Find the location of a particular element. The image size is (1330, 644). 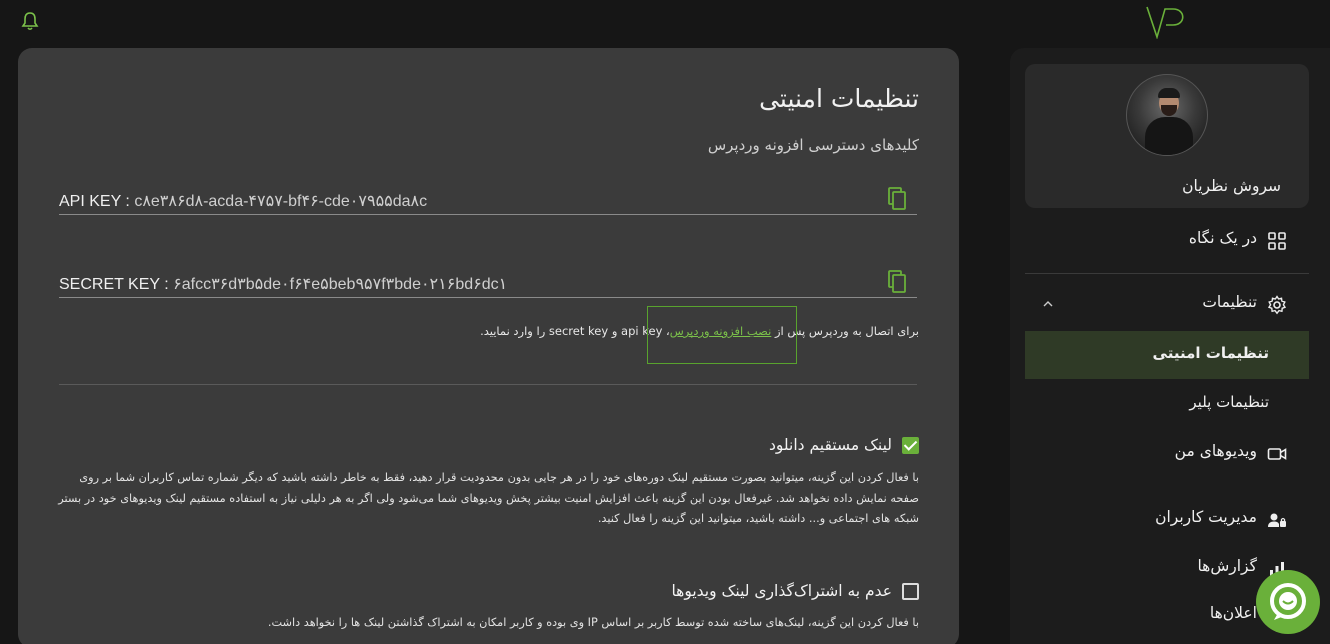

sidebar-item-settings: تنظیمات is located at coordinates (1167, 305).